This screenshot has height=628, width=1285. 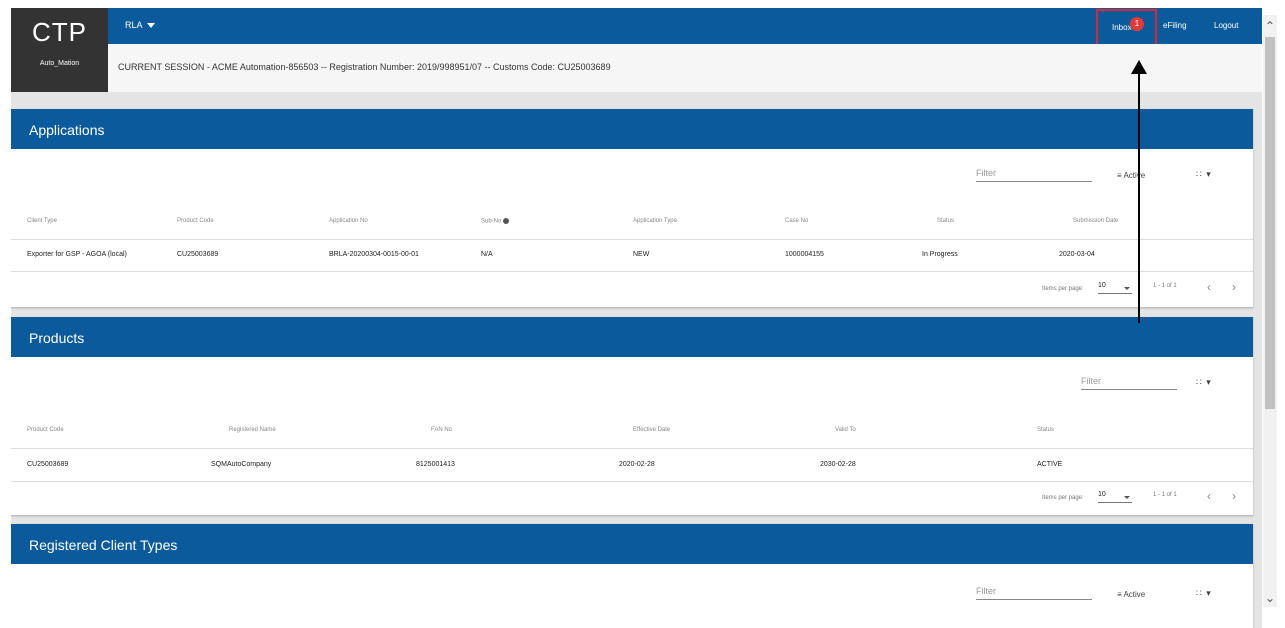 I want to click on applications-title: Applications, so click(x=632, y=129).